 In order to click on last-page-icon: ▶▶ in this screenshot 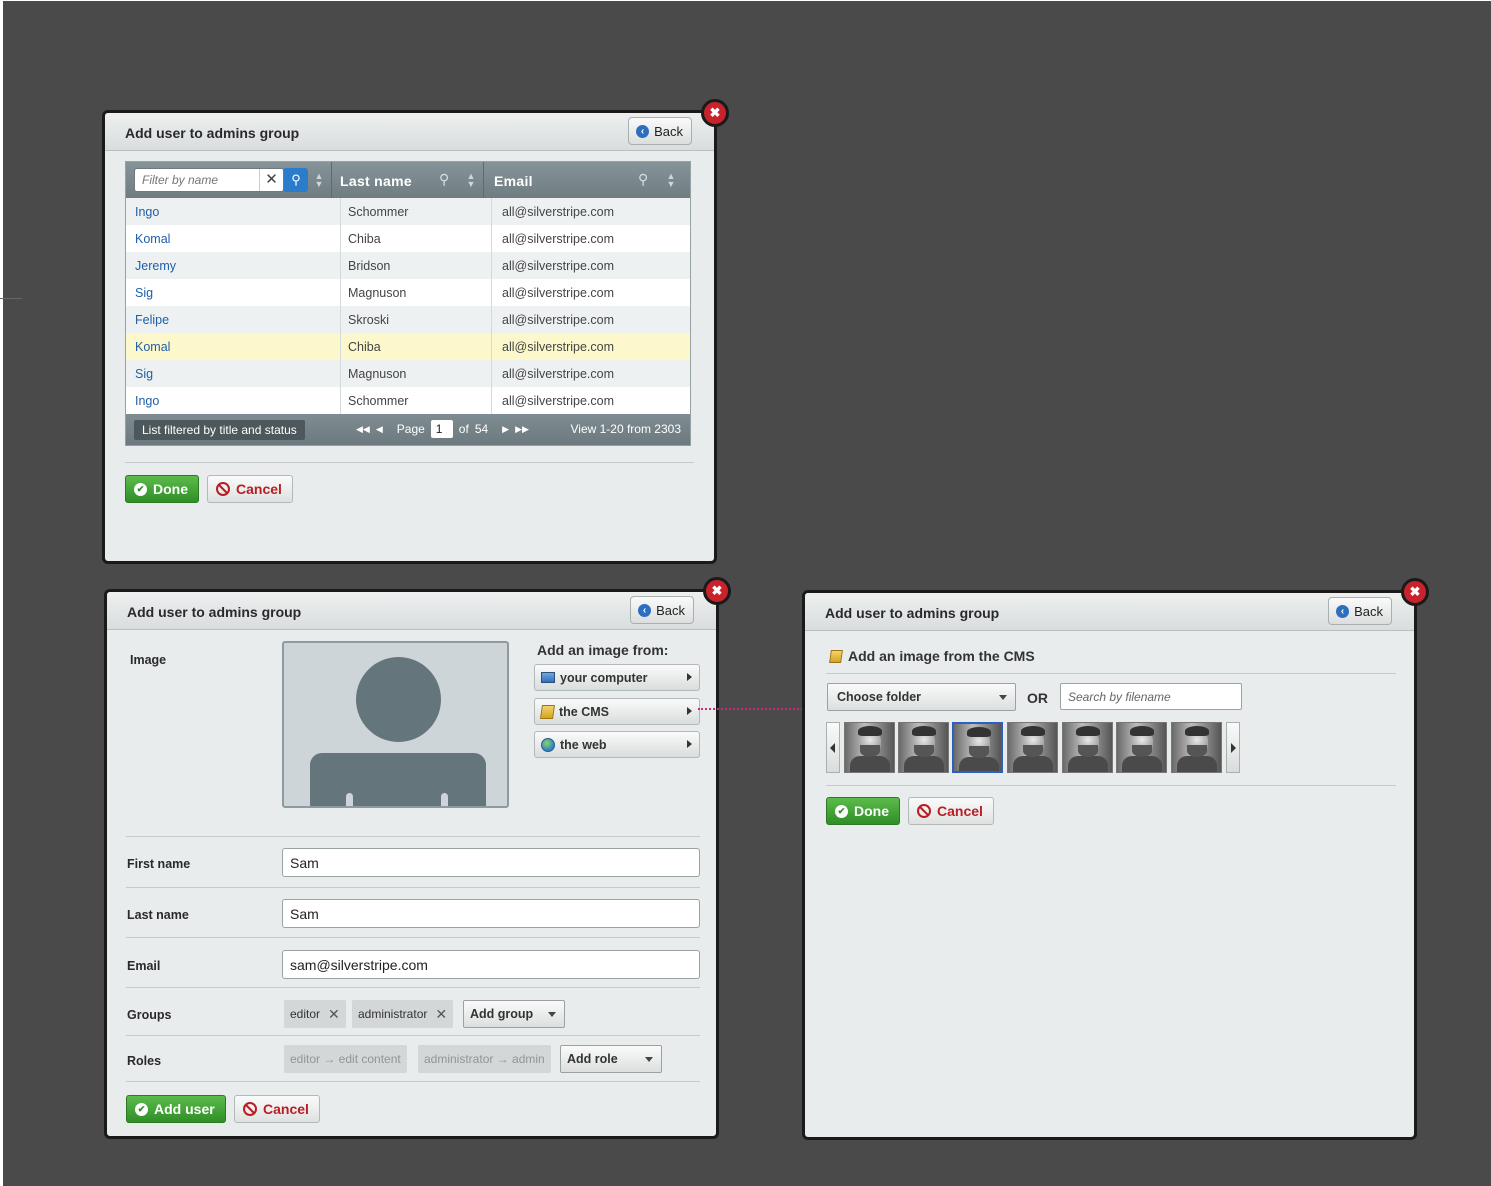, I will do `click(522, 429)`.